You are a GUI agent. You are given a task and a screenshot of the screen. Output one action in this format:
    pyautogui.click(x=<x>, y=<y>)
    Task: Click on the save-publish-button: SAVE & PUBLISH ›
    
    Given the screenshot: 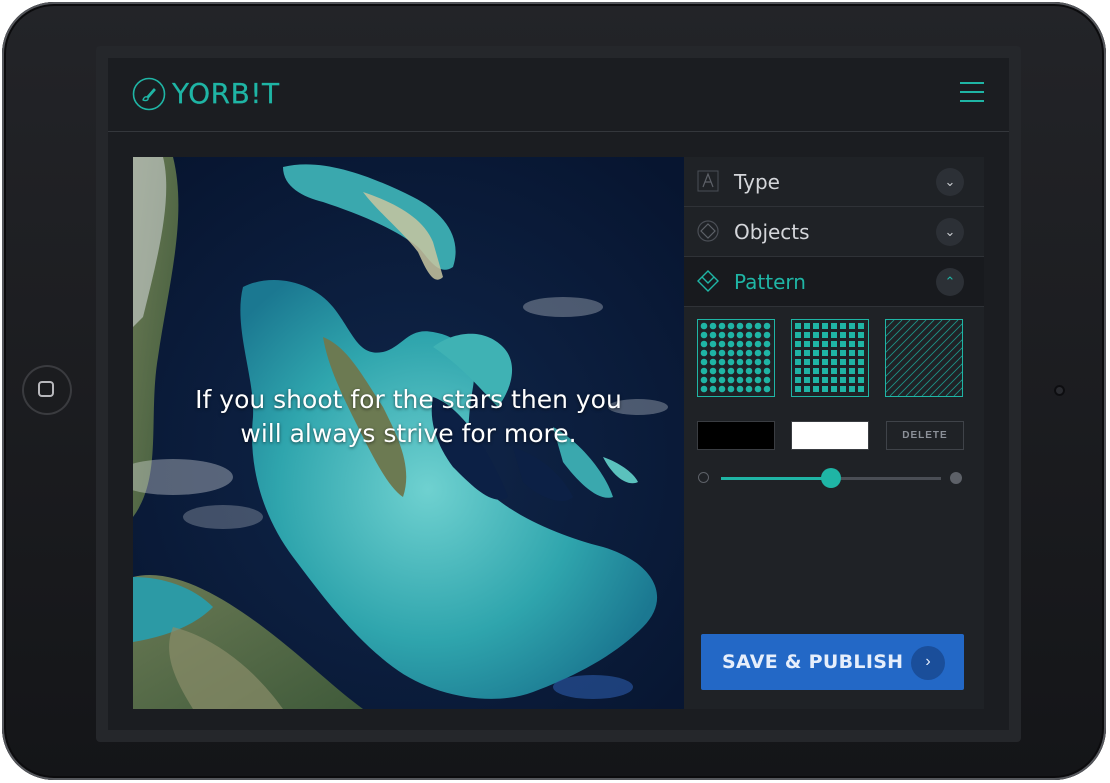 What is the action you would take?
    pyautogui.click(x=832, y=662)
    